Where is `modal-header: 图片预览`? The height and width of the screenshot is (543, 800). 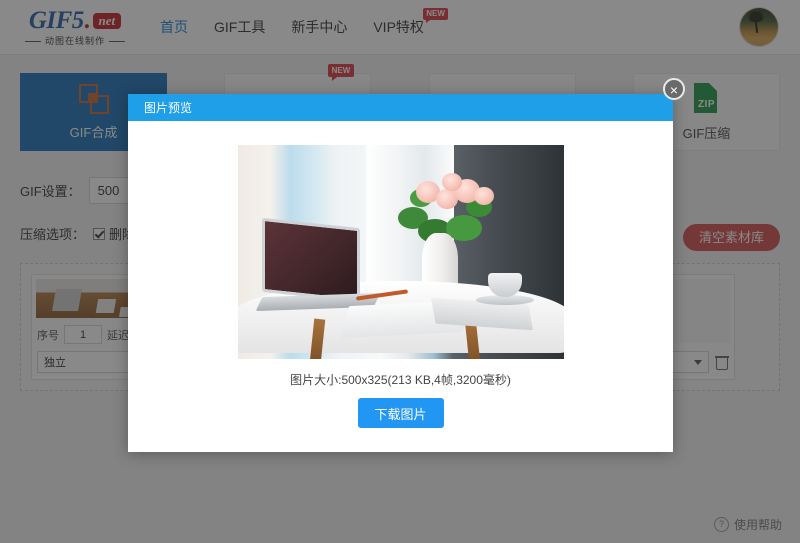 modal-header: 图片预览 is located at coordinates (400, 107).